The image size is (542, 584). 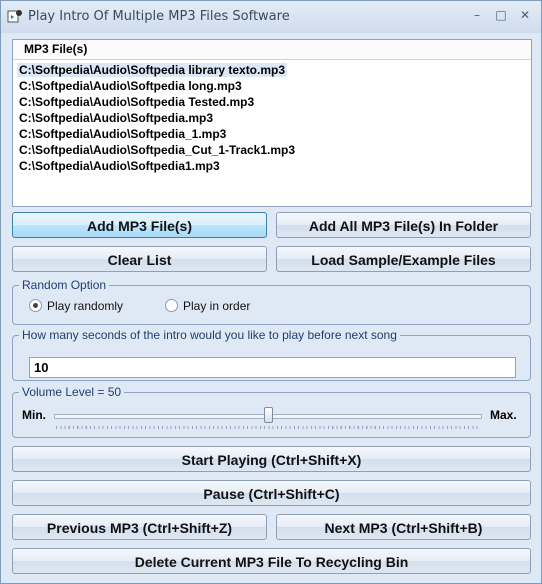 I want to click on list-item-label: C:\Softpedia\Audio\Softpedia1.mp3, so click(x=119, y=166).